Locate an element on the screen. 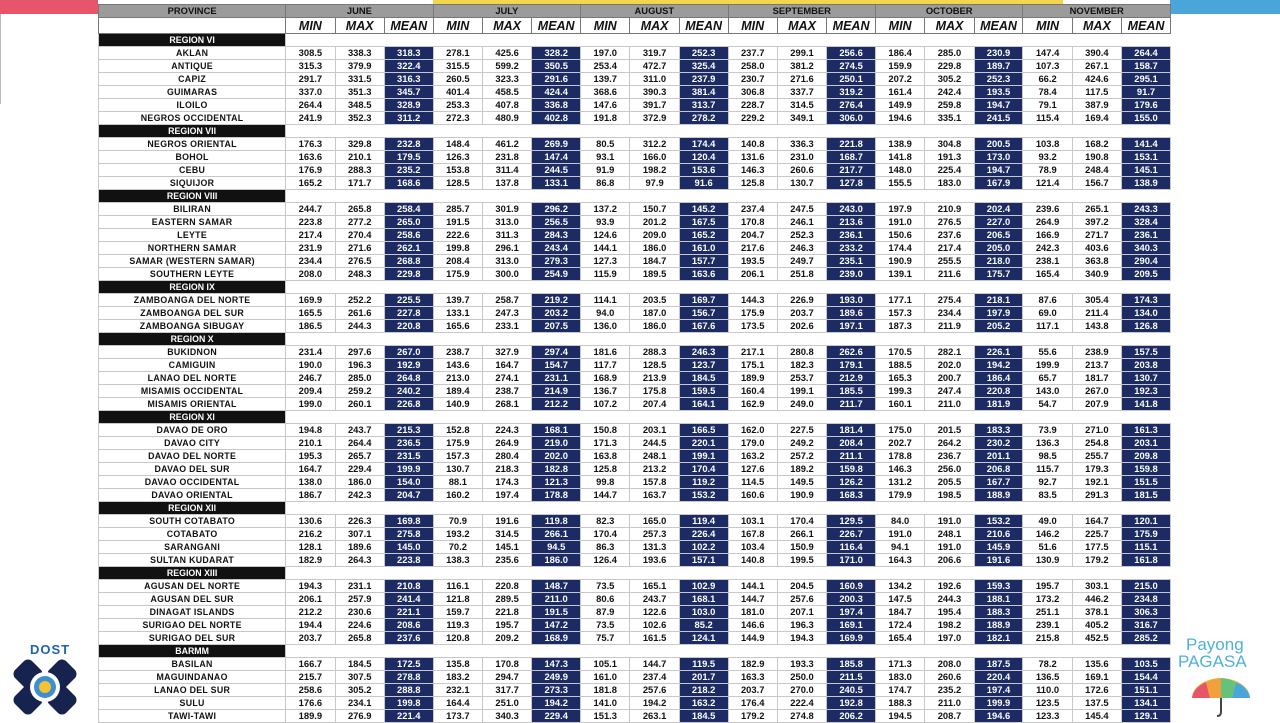 The image size is (1280, 723). cell-mean: 161.3 is located at coordinates (1146, 430).